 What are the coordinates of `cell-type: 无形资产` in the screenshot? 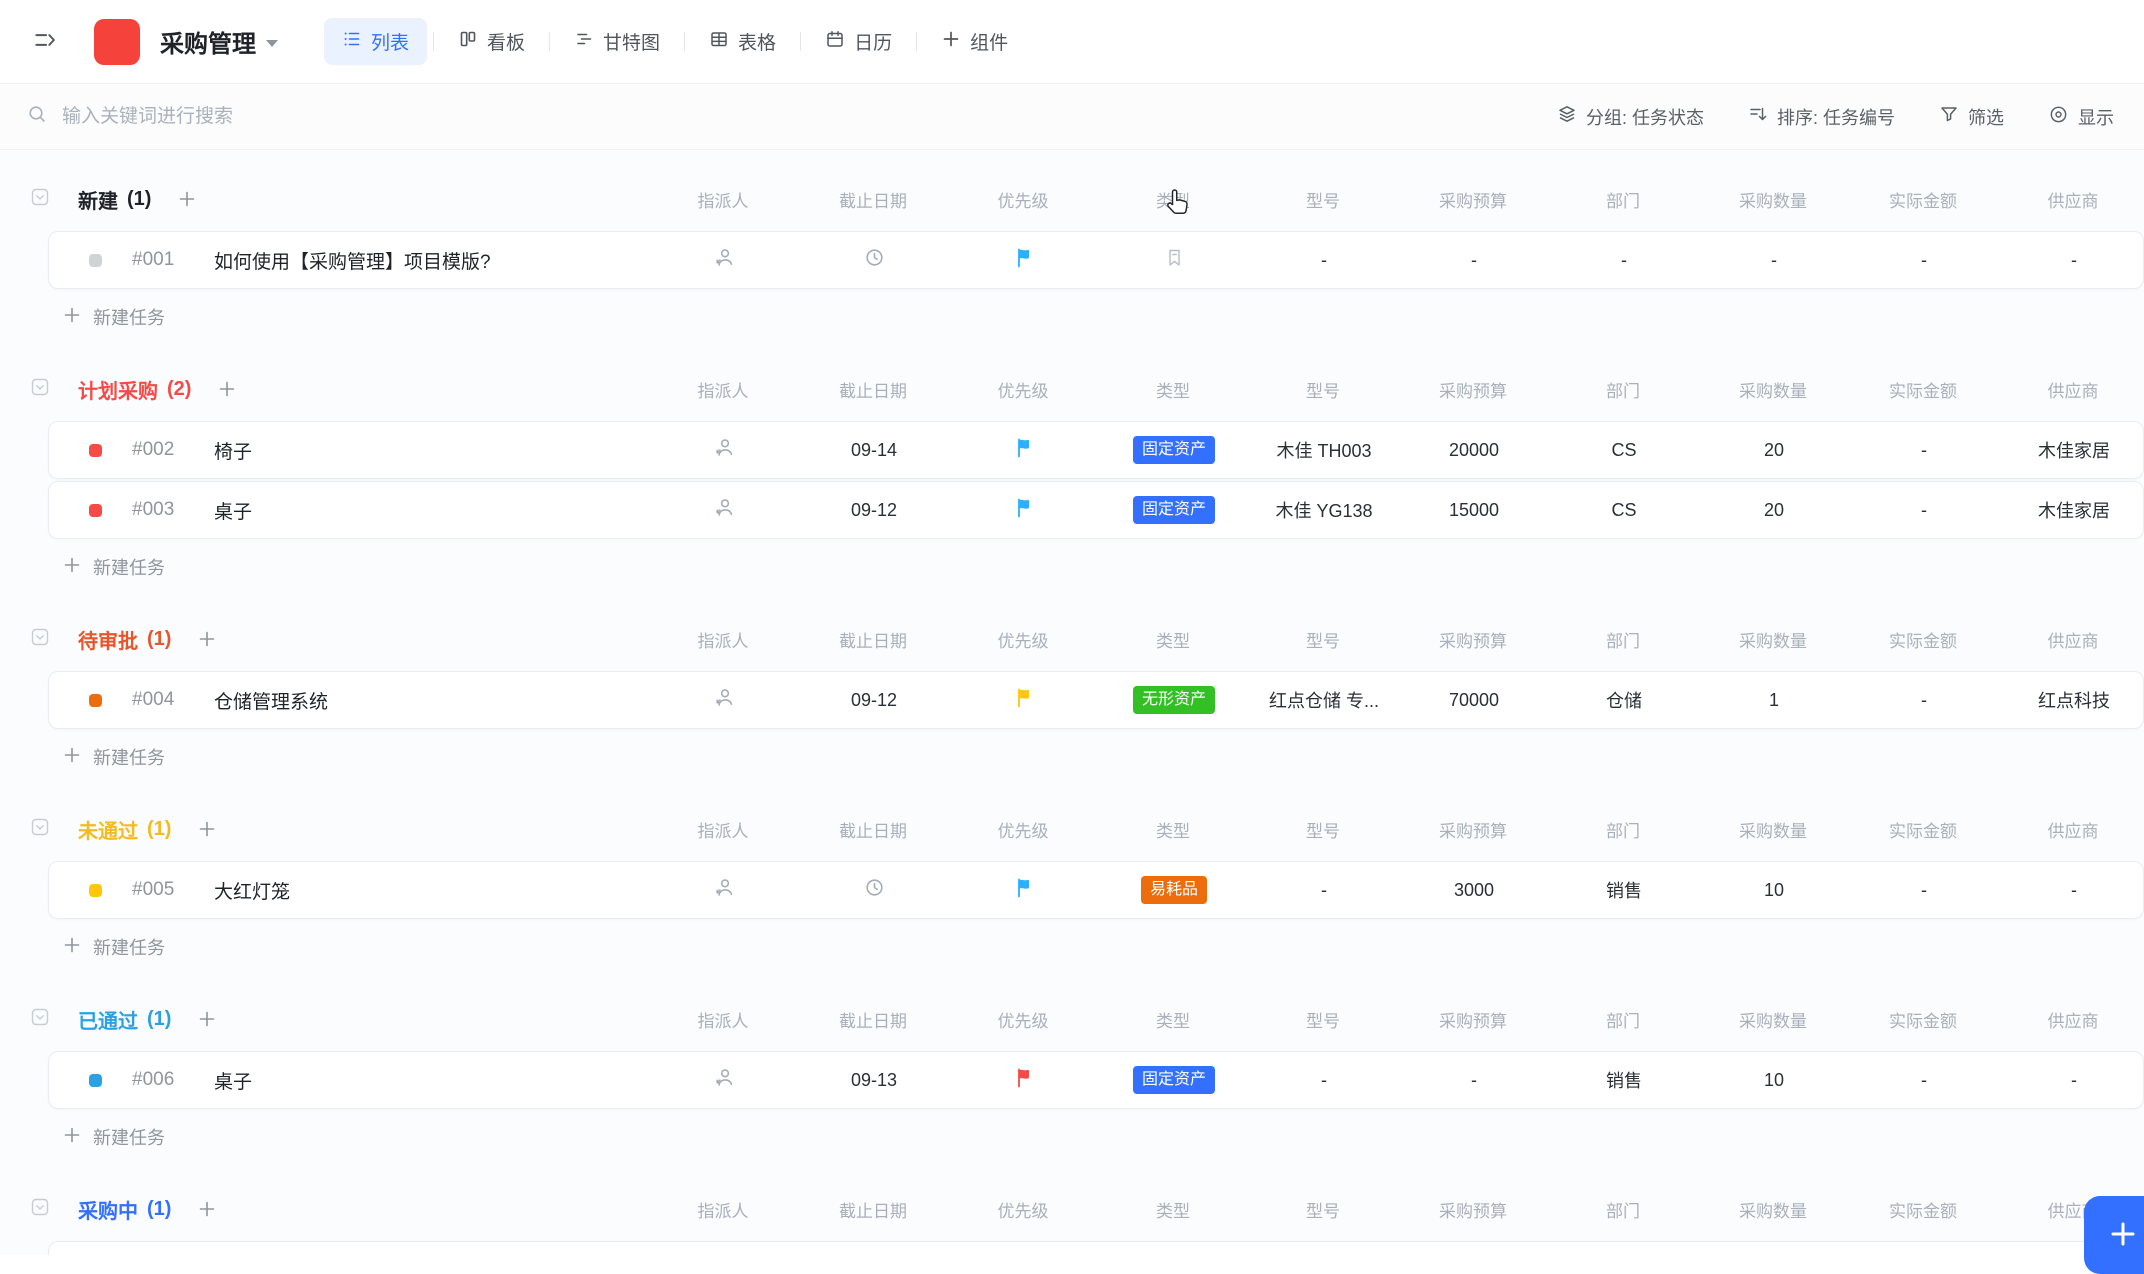 It's located at (1174, 700).